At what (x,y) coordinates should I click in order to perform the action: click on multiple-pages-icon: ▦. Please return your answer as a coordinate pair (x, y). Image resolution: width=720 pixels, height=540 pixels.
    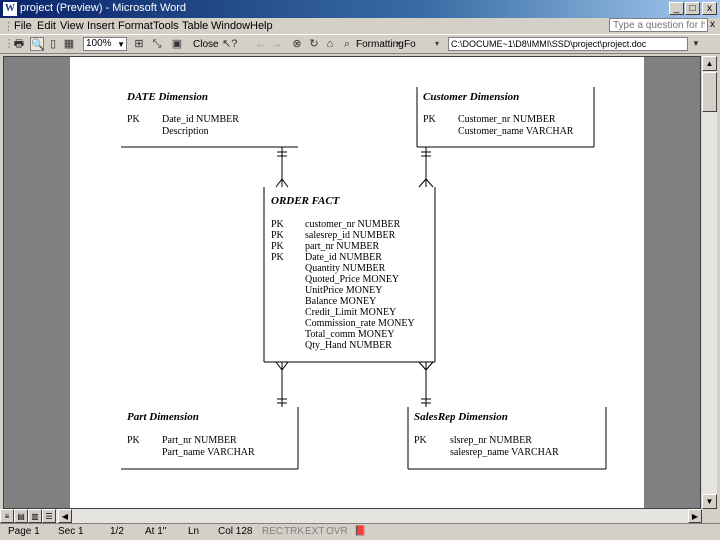
    Looking at the image, I should click on (69, 44).